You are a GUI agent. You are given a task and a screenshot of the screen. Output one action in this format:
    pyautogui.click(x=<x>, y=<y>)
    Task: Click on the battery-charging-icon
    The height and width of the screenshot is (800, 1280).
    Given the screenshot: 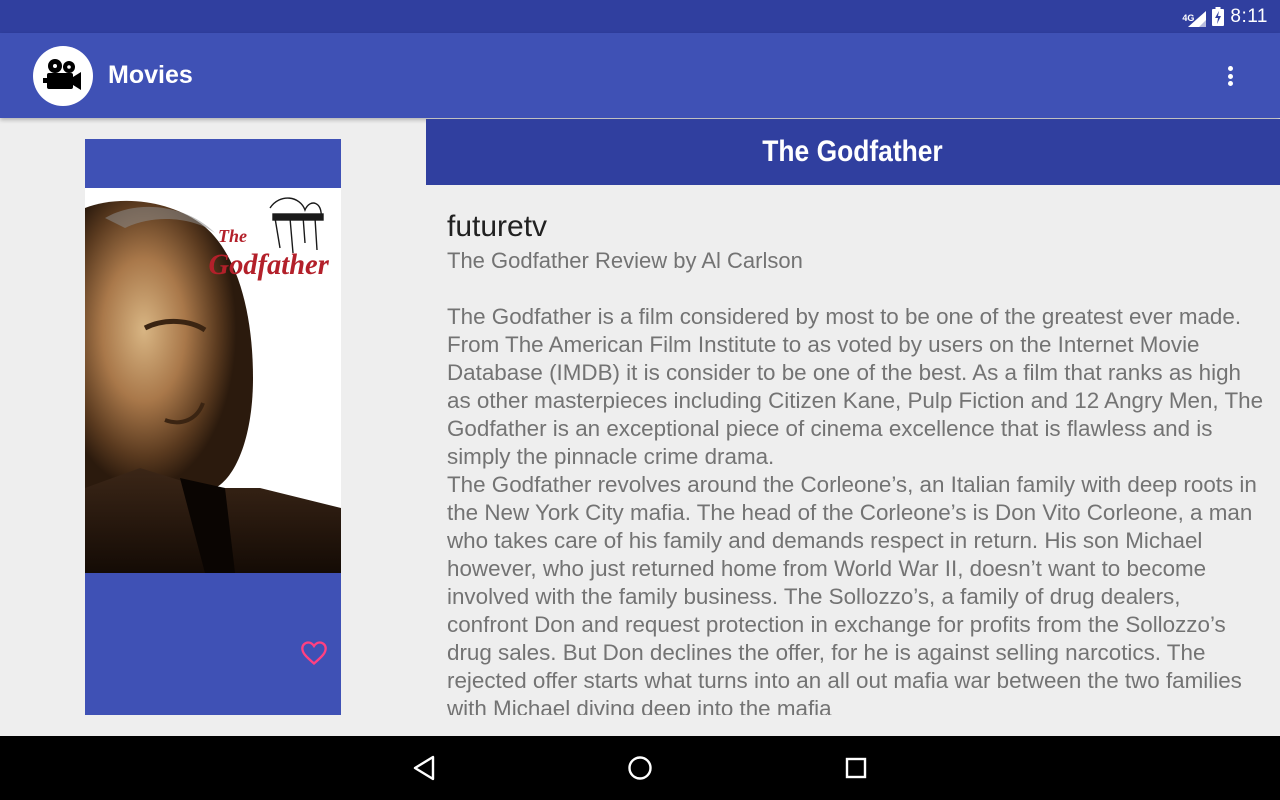 What is the action you would take?
    pyautogui.click(x=1218, y=16)
    